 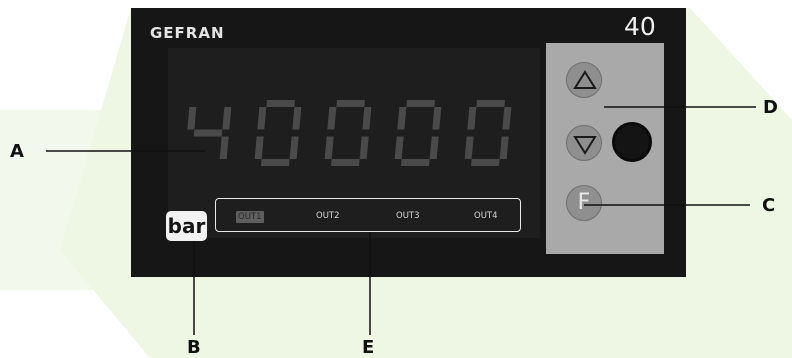 I want to click on callout-label-a: A, so click(x=17, y=151).